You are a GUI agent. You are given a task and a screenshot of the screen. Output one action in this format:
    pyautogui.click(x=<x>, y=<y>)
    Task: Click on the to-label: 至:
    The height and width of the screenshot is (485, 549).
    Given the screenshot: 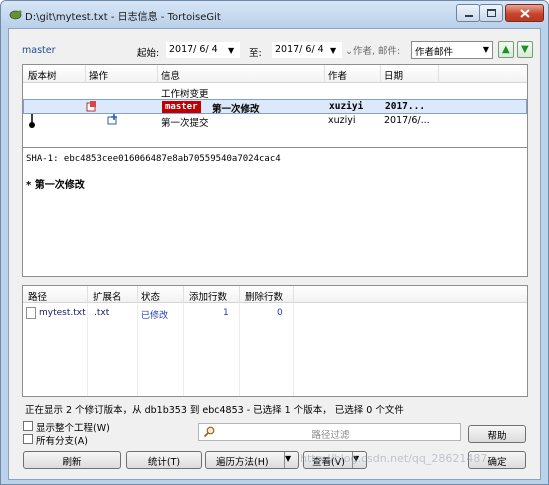 What is the action you would take?
    pyautogui.click(x=255, y=53)
    